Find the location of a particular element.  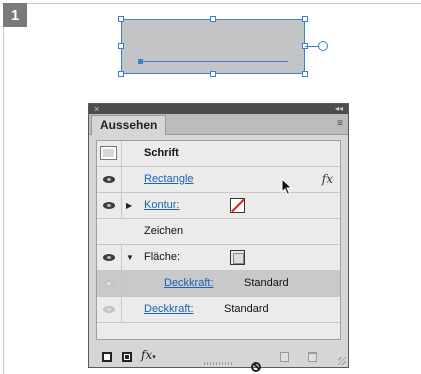

selected-rectangle is located at coordinates (213, 46).